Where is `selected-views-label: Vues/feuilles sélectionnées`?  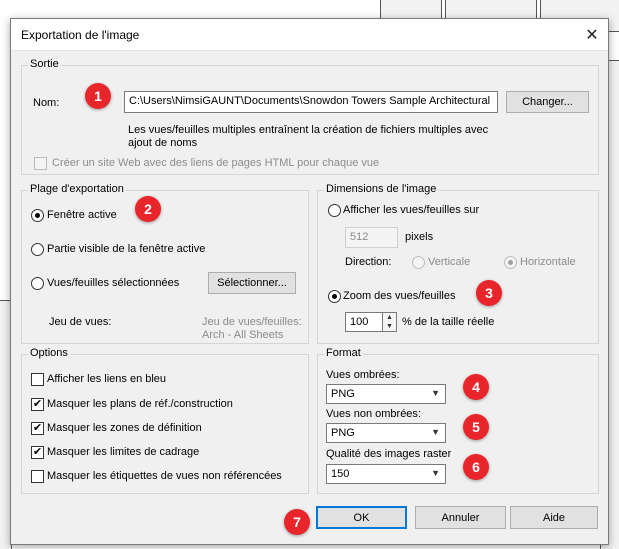
selected-views-label: Vues/feuilles sélectionnées is located at coordinates (113, 283).